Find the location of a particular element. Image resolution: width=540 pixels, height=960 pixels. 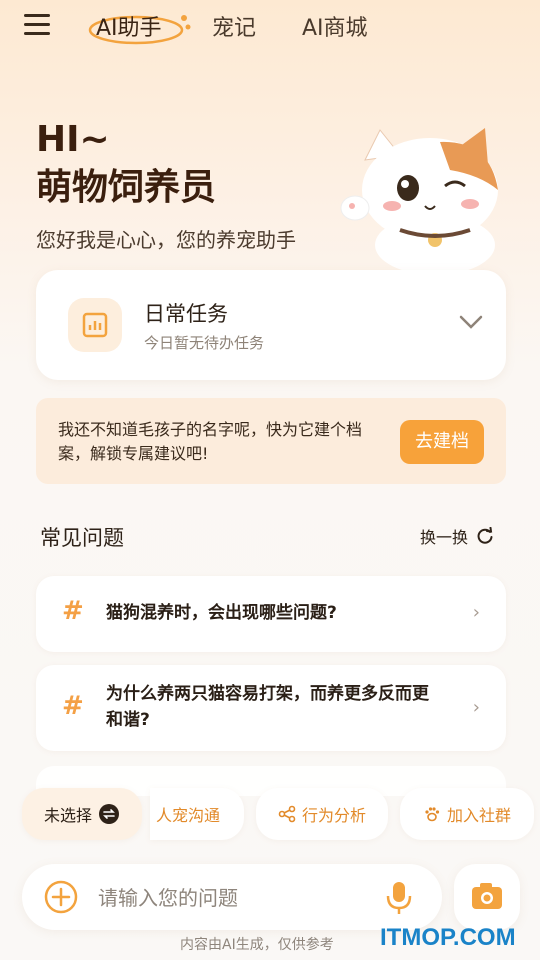

hero-title: 萌物饲养员 is located at coordinates (126, 187).